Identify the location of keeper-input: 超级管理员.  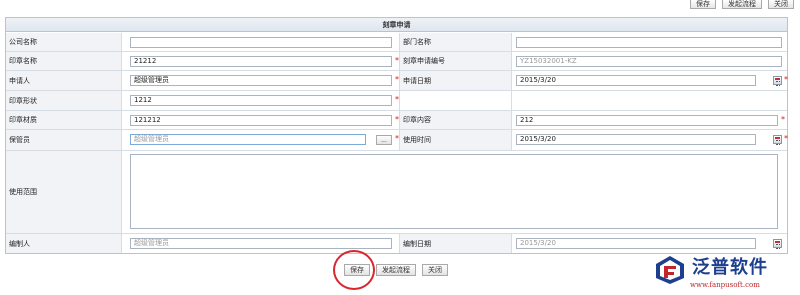
(248, 139).